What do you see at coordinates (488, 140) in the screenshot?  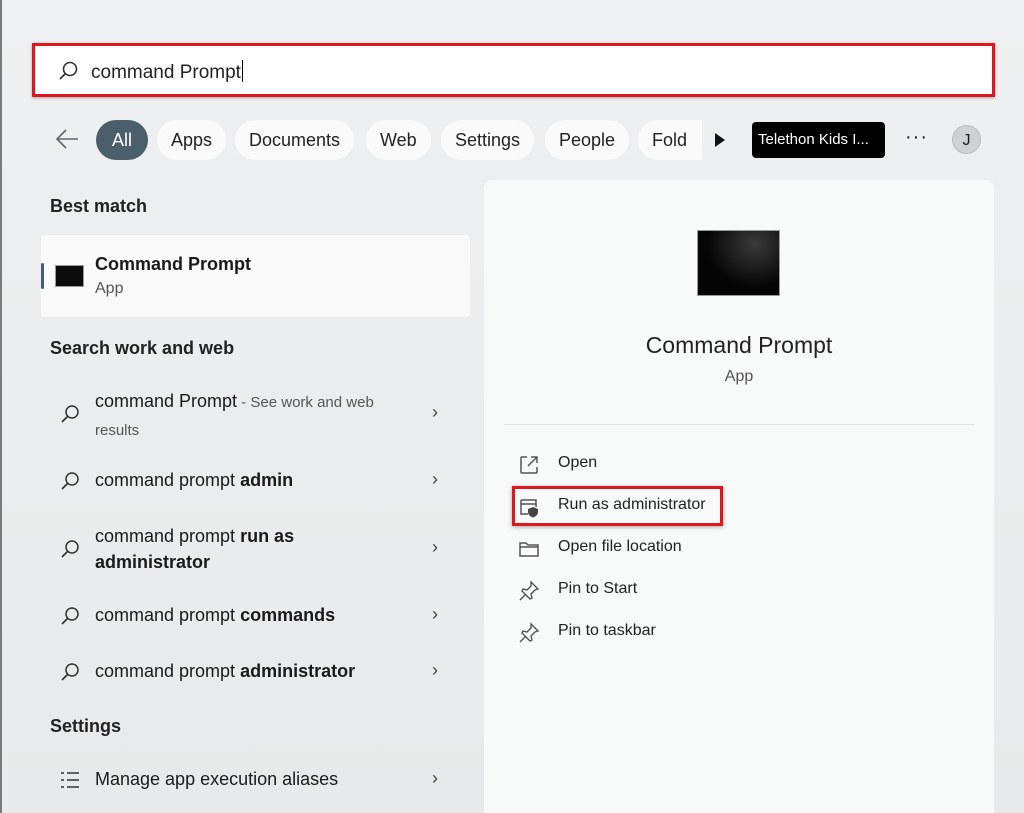 I see `filter-settings: Settings` at bounding box center [488, 140].